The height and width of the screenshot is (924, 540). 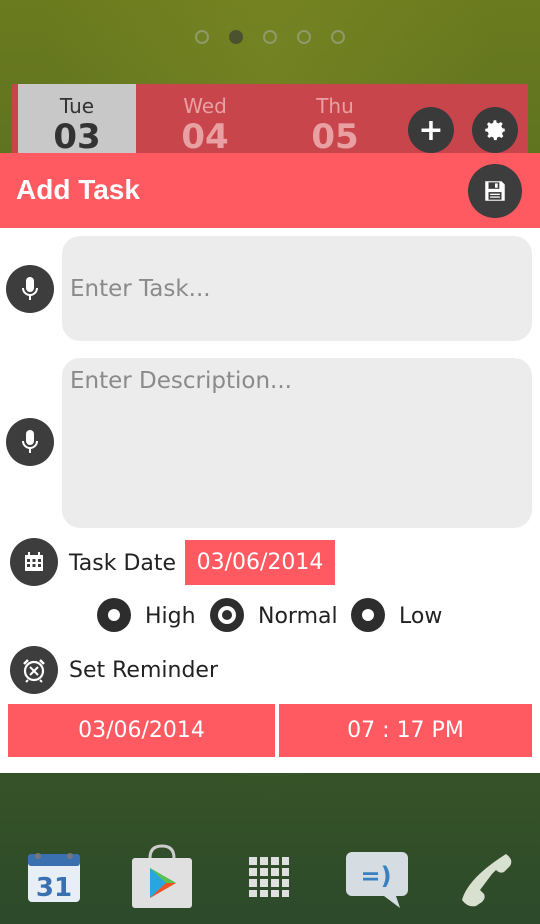 I want to click on widget-day-wed: Wed 04, so click(x=205, y=119).